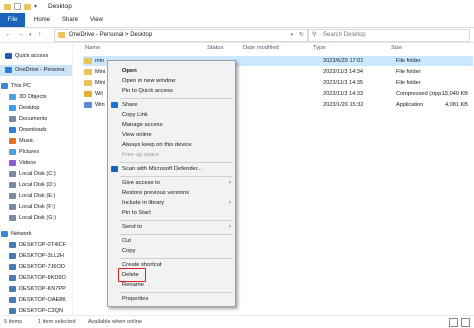  Describe the element at coordinates (171, 71) in the screenshot. I see `menu-item-open: Open` at that location.